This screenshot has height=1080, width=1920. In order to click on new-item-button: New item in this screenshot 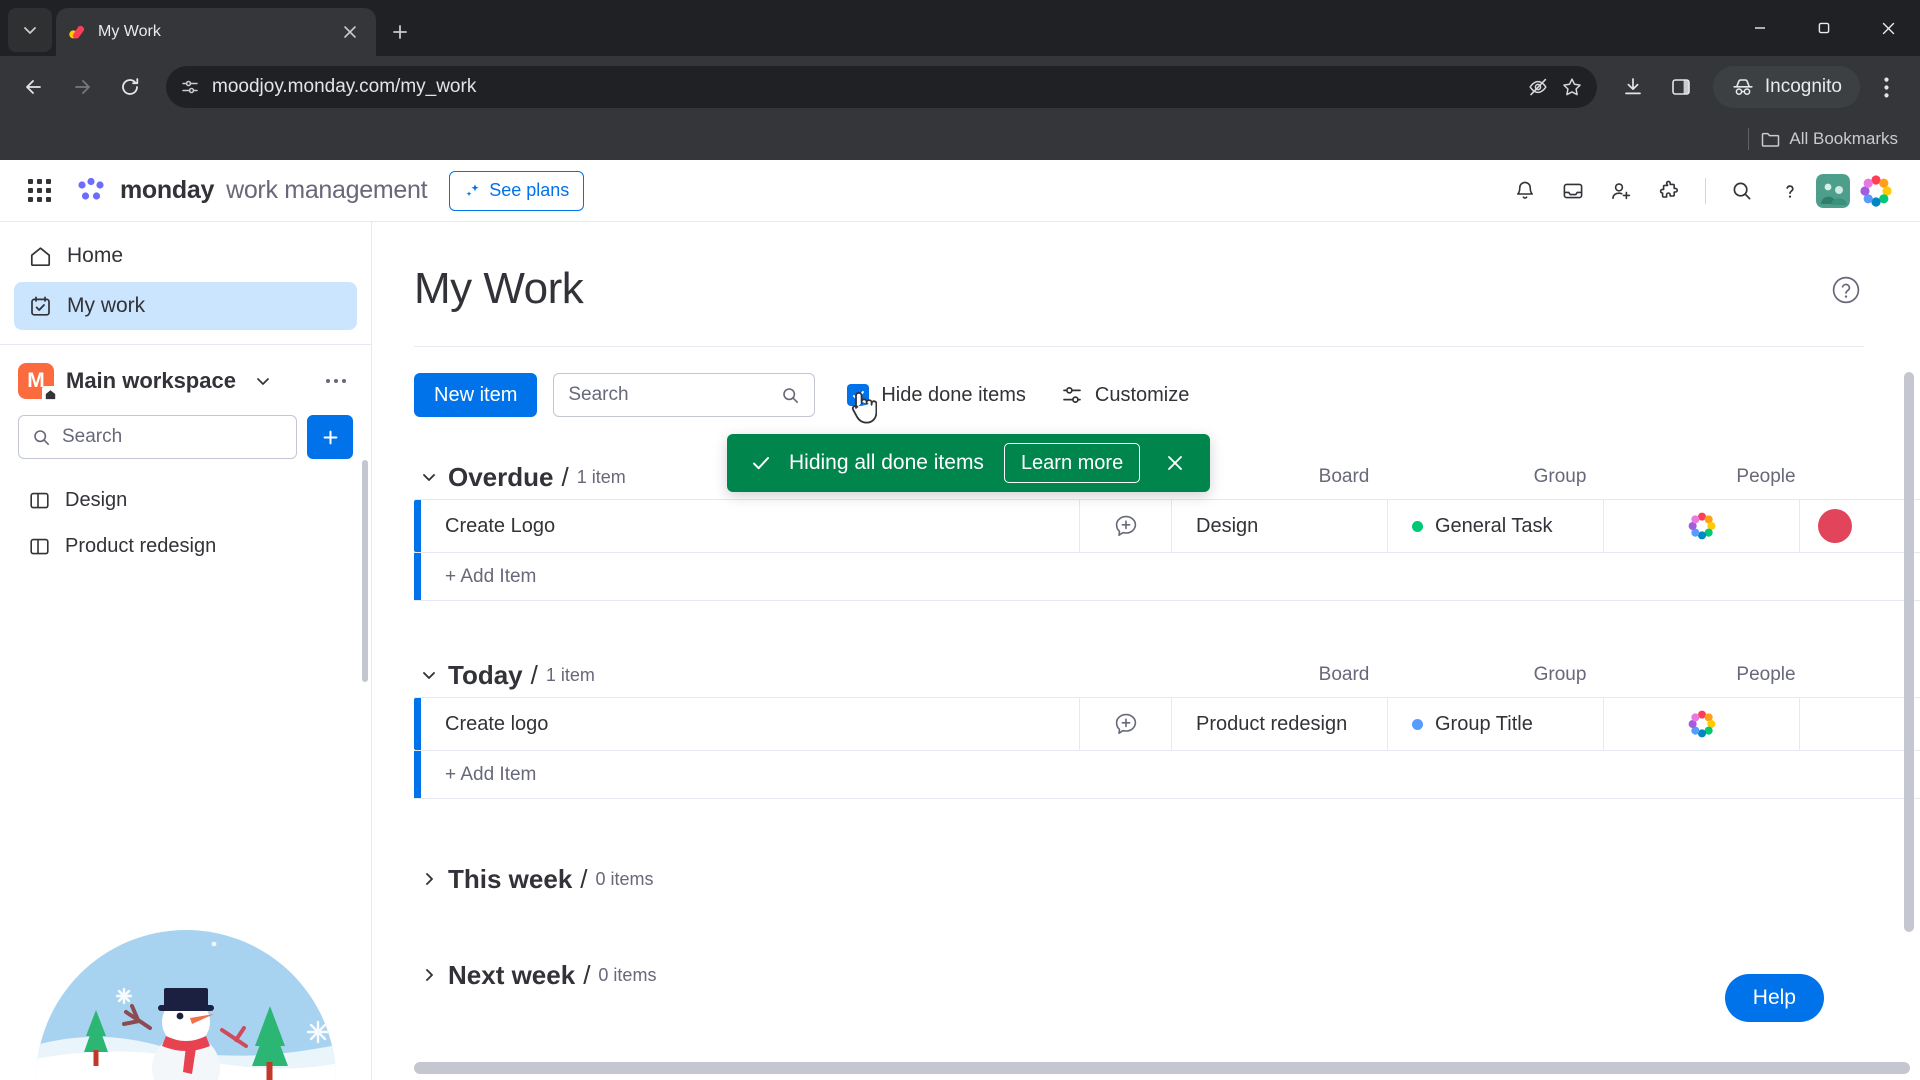, I will do `click(476, 395)`.